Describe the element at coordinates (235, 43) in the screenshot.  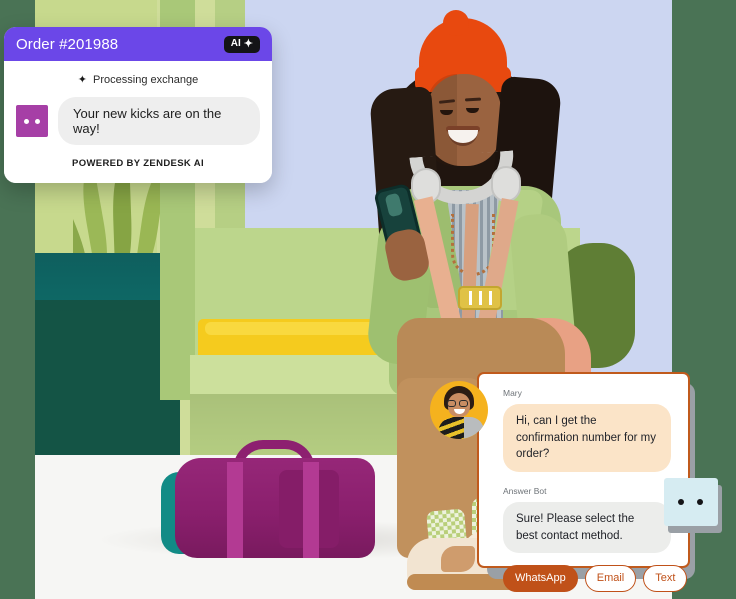
I see `ai-badge-label: AI` at that location.